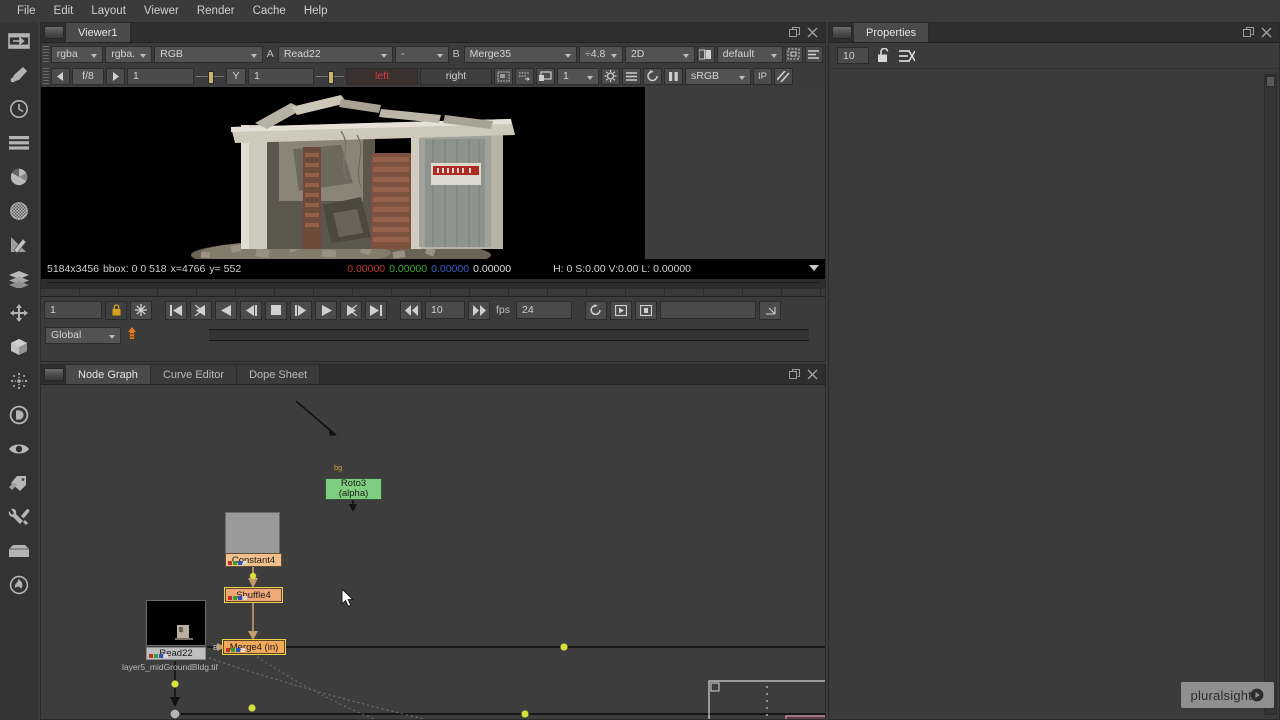 This screenshot has width=1280, height=720. Describe the element at coordinates (19, 517) in the screenshot. I see `toolsets-icon` at that location.